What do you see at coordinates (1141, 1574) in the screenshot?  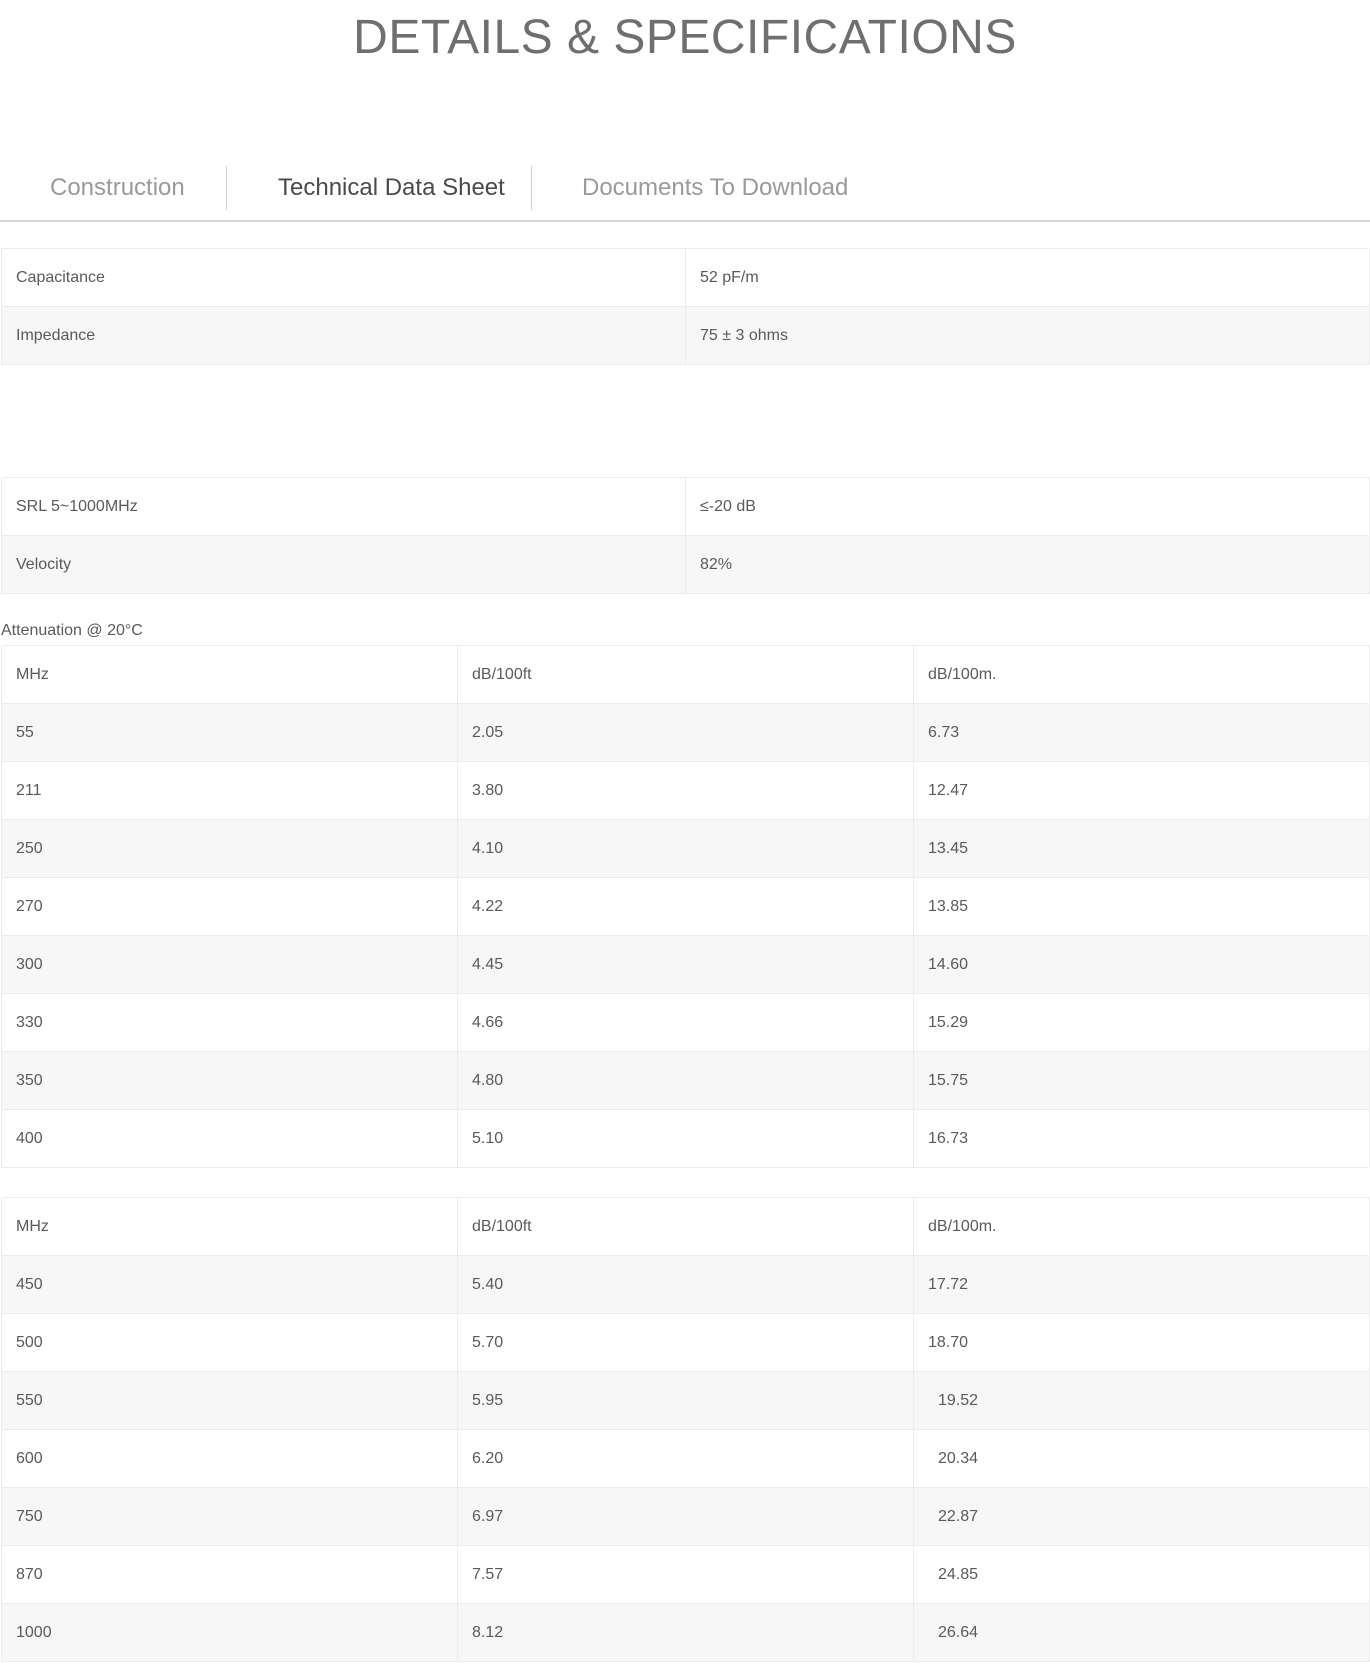 I see `table-cell: 24.85` at bounding box center [1141, 1574].